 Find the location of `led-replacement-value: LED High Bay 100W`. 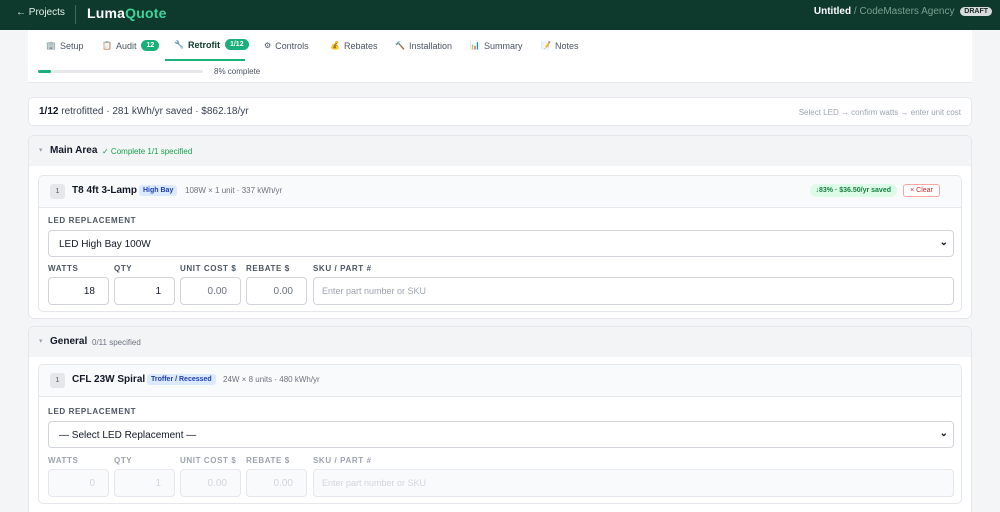

led-replacement-value: LED High Bay 100W is located at coordinates (105, 244).